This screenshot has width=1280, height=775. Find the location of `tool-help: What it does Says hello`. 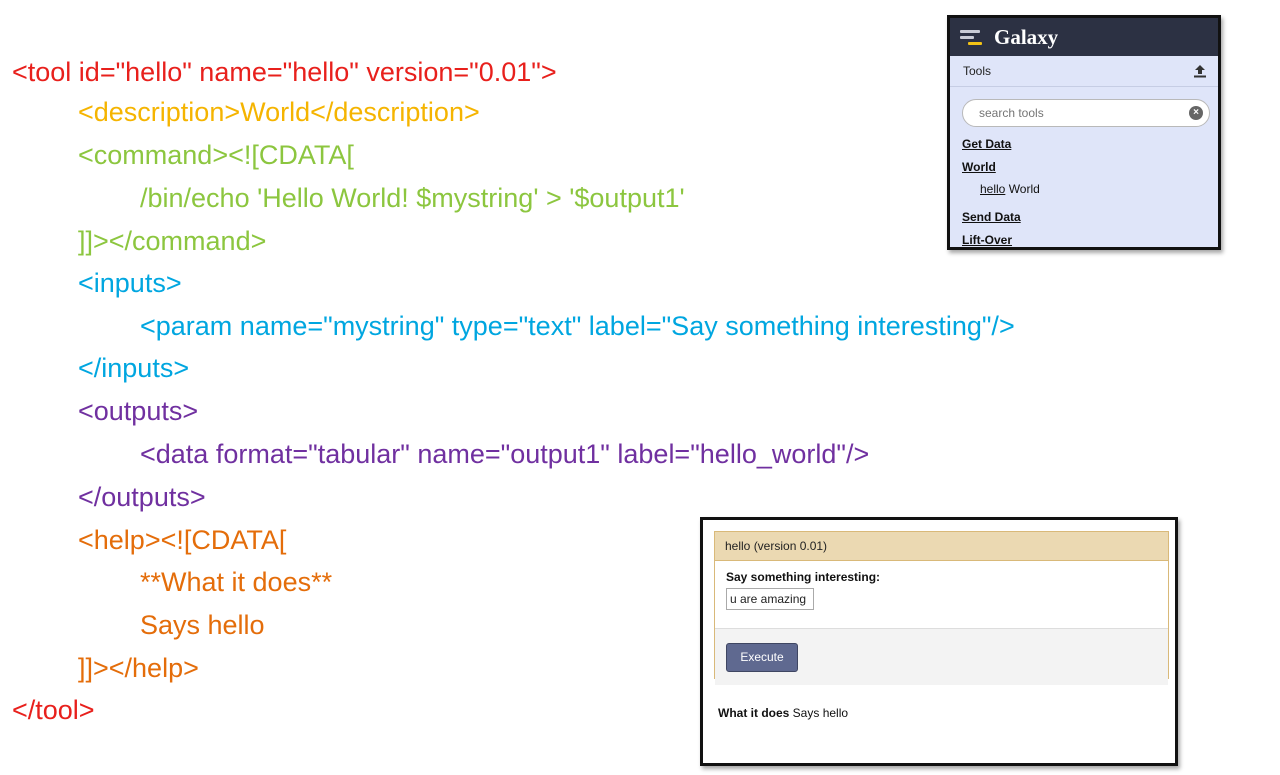

tool-help: What it does Says hello is located at coordinates (783, 713).